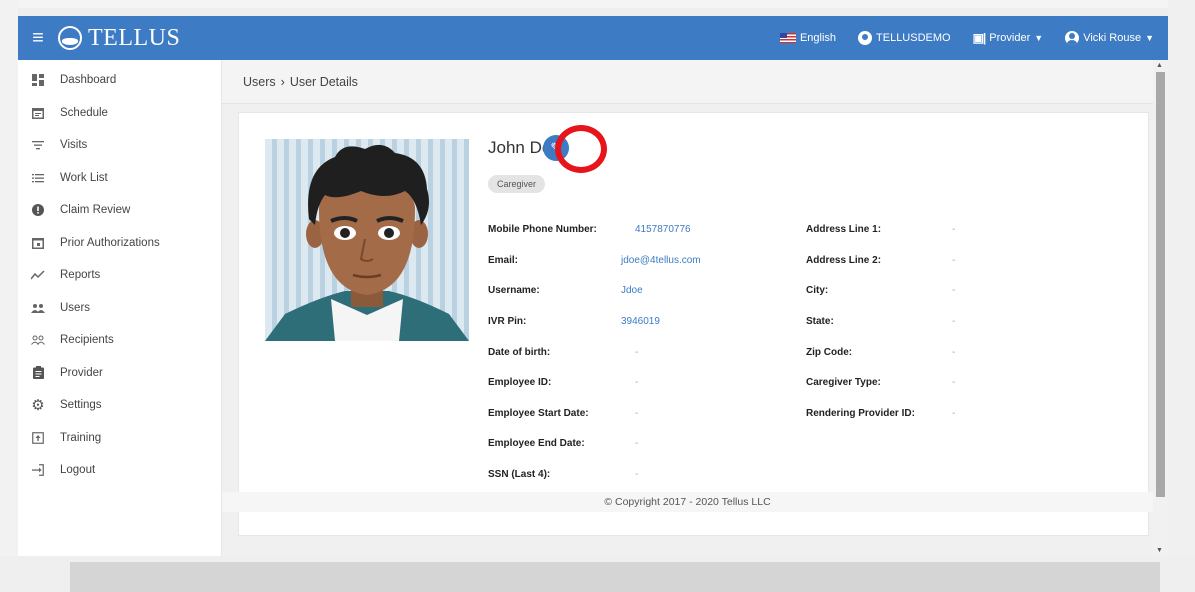  Describe the element at coordinates (38, 406) in the screenshot. I see `gear-icon: ⚙` at that location.